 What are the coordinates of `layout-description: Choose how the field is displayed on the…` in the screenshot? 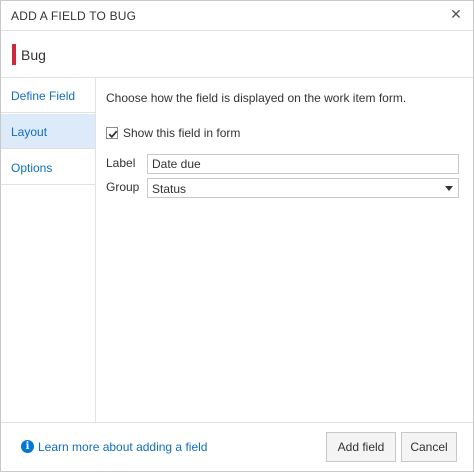 It's located at (256, 98).